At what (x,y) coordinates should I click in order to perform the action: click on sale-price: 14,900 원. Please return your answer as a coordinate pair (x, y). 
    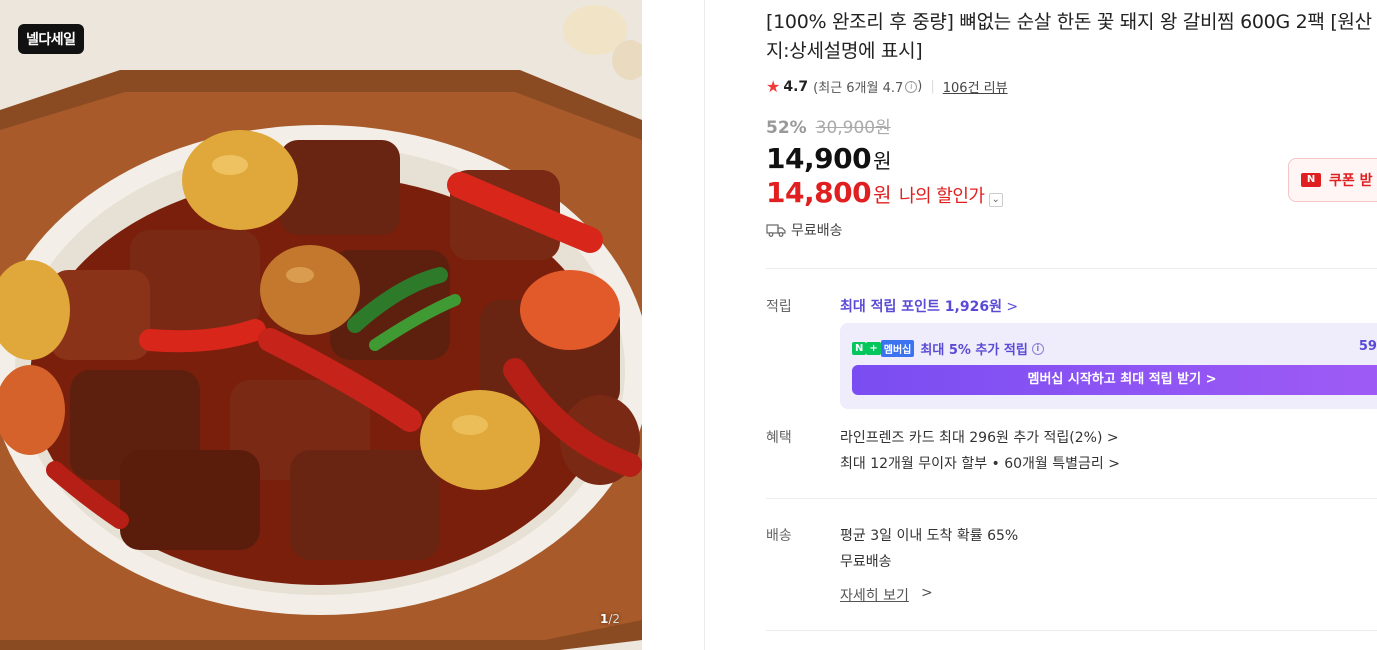
    Looking at the image, I should click on (828, 158).